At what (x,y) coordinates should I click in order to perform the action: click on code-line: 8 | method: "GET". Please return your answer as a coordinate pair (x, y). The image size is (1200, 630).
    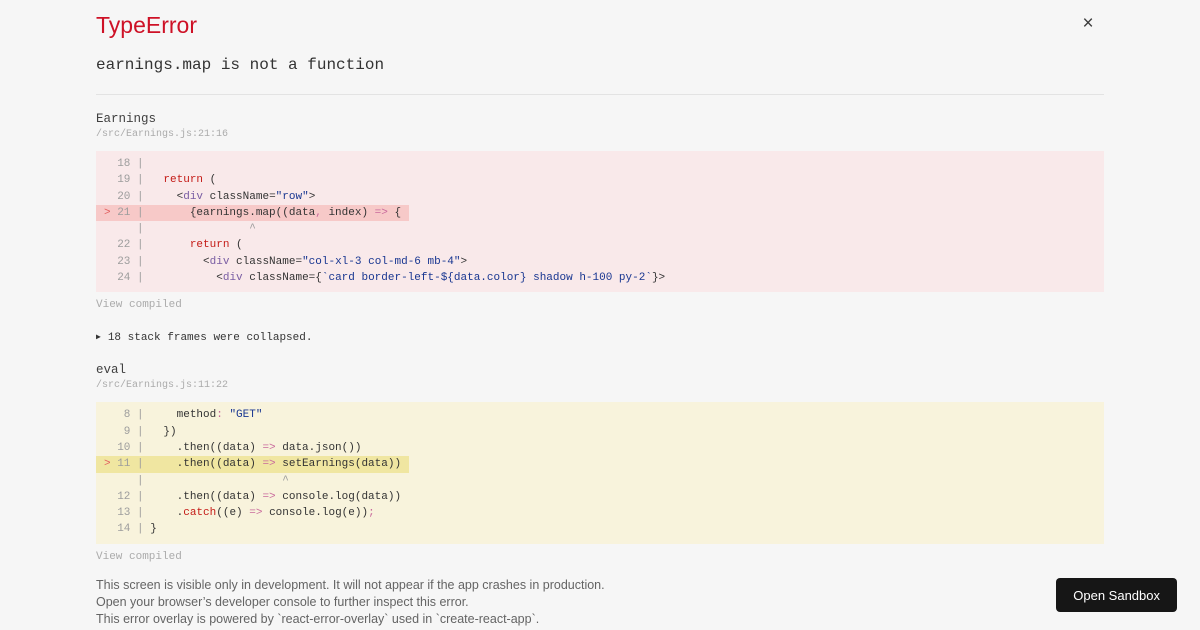
    Looking at the image, I should click on (183, 415).